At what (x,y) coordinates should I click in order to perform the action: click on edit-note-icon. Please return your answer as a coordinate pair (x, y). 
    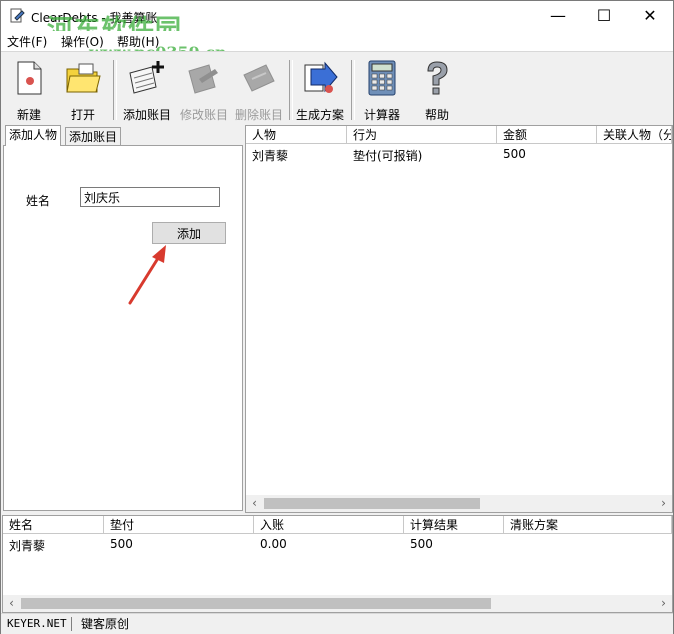
    Looking at the image, I should click on (203, 79).